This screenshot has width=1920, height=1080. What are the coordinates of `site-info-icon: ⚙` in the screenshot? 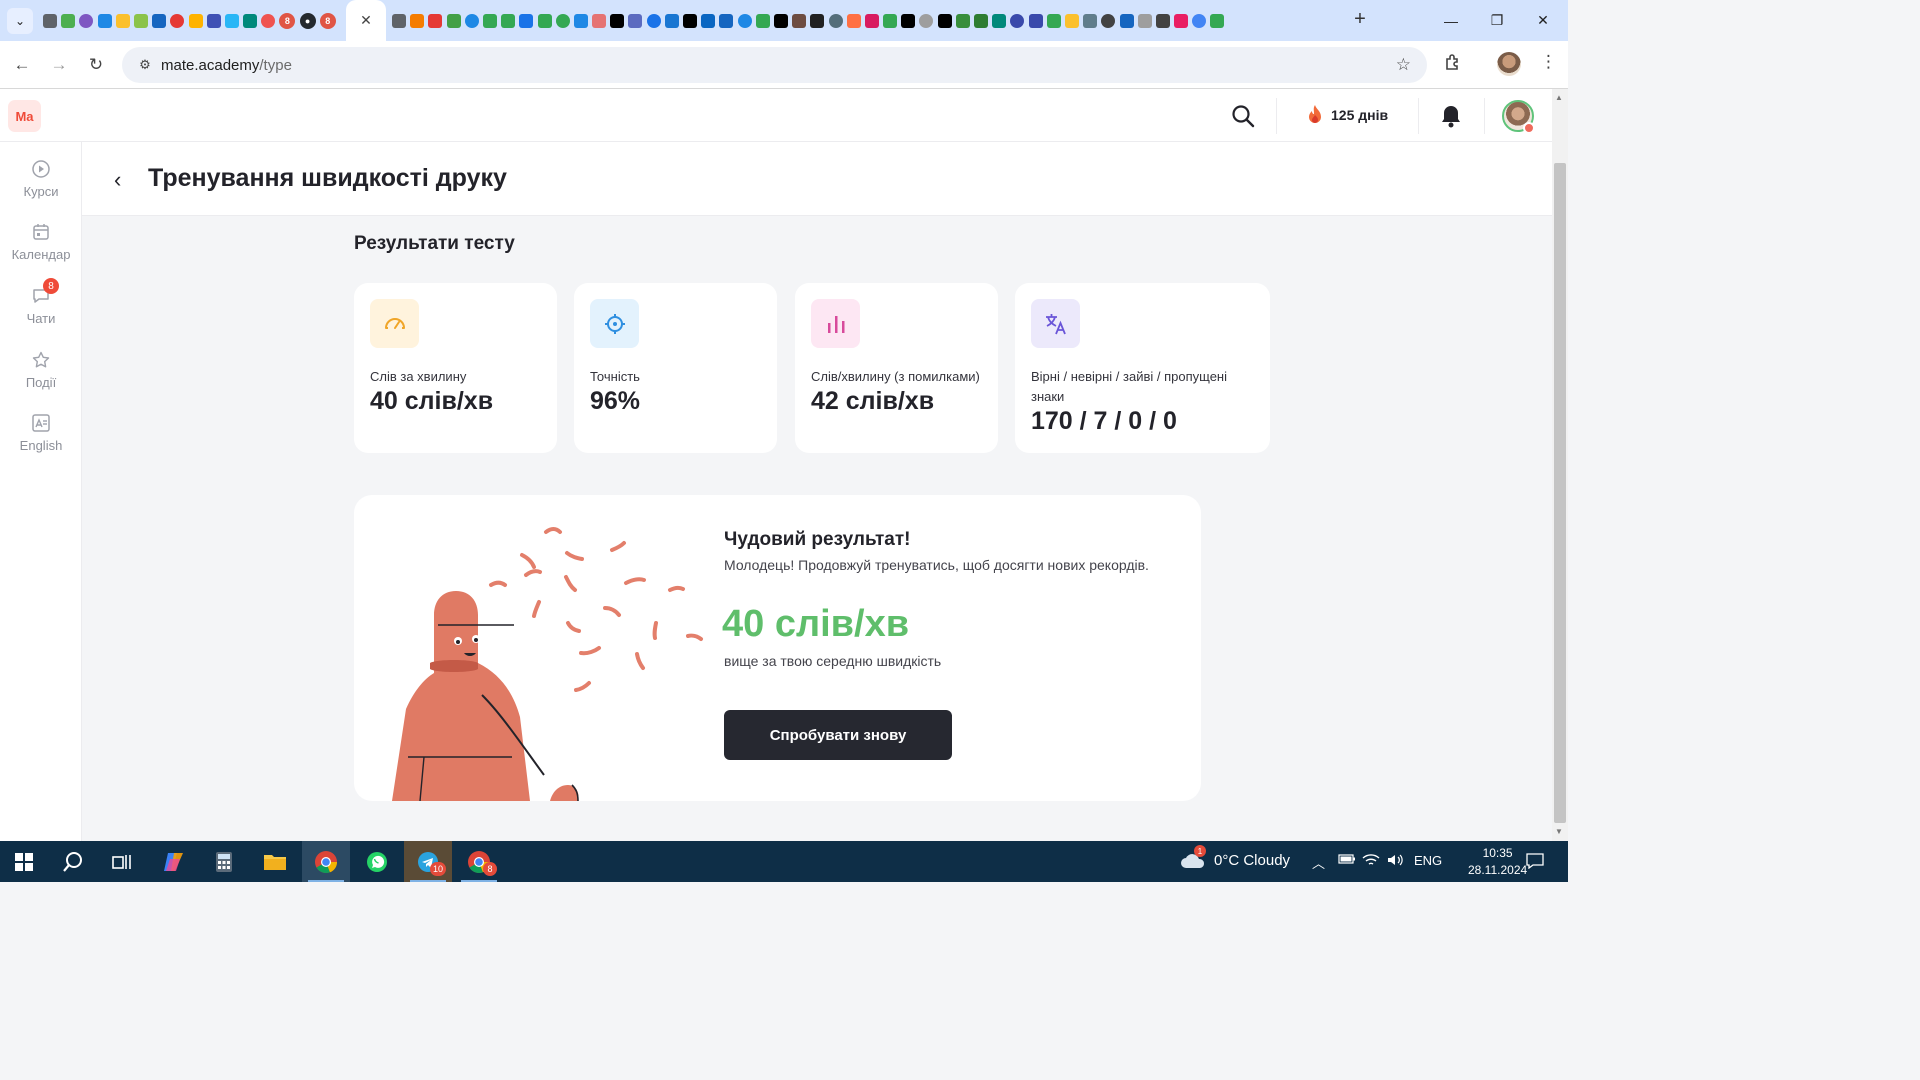 It's located at (145, 65).